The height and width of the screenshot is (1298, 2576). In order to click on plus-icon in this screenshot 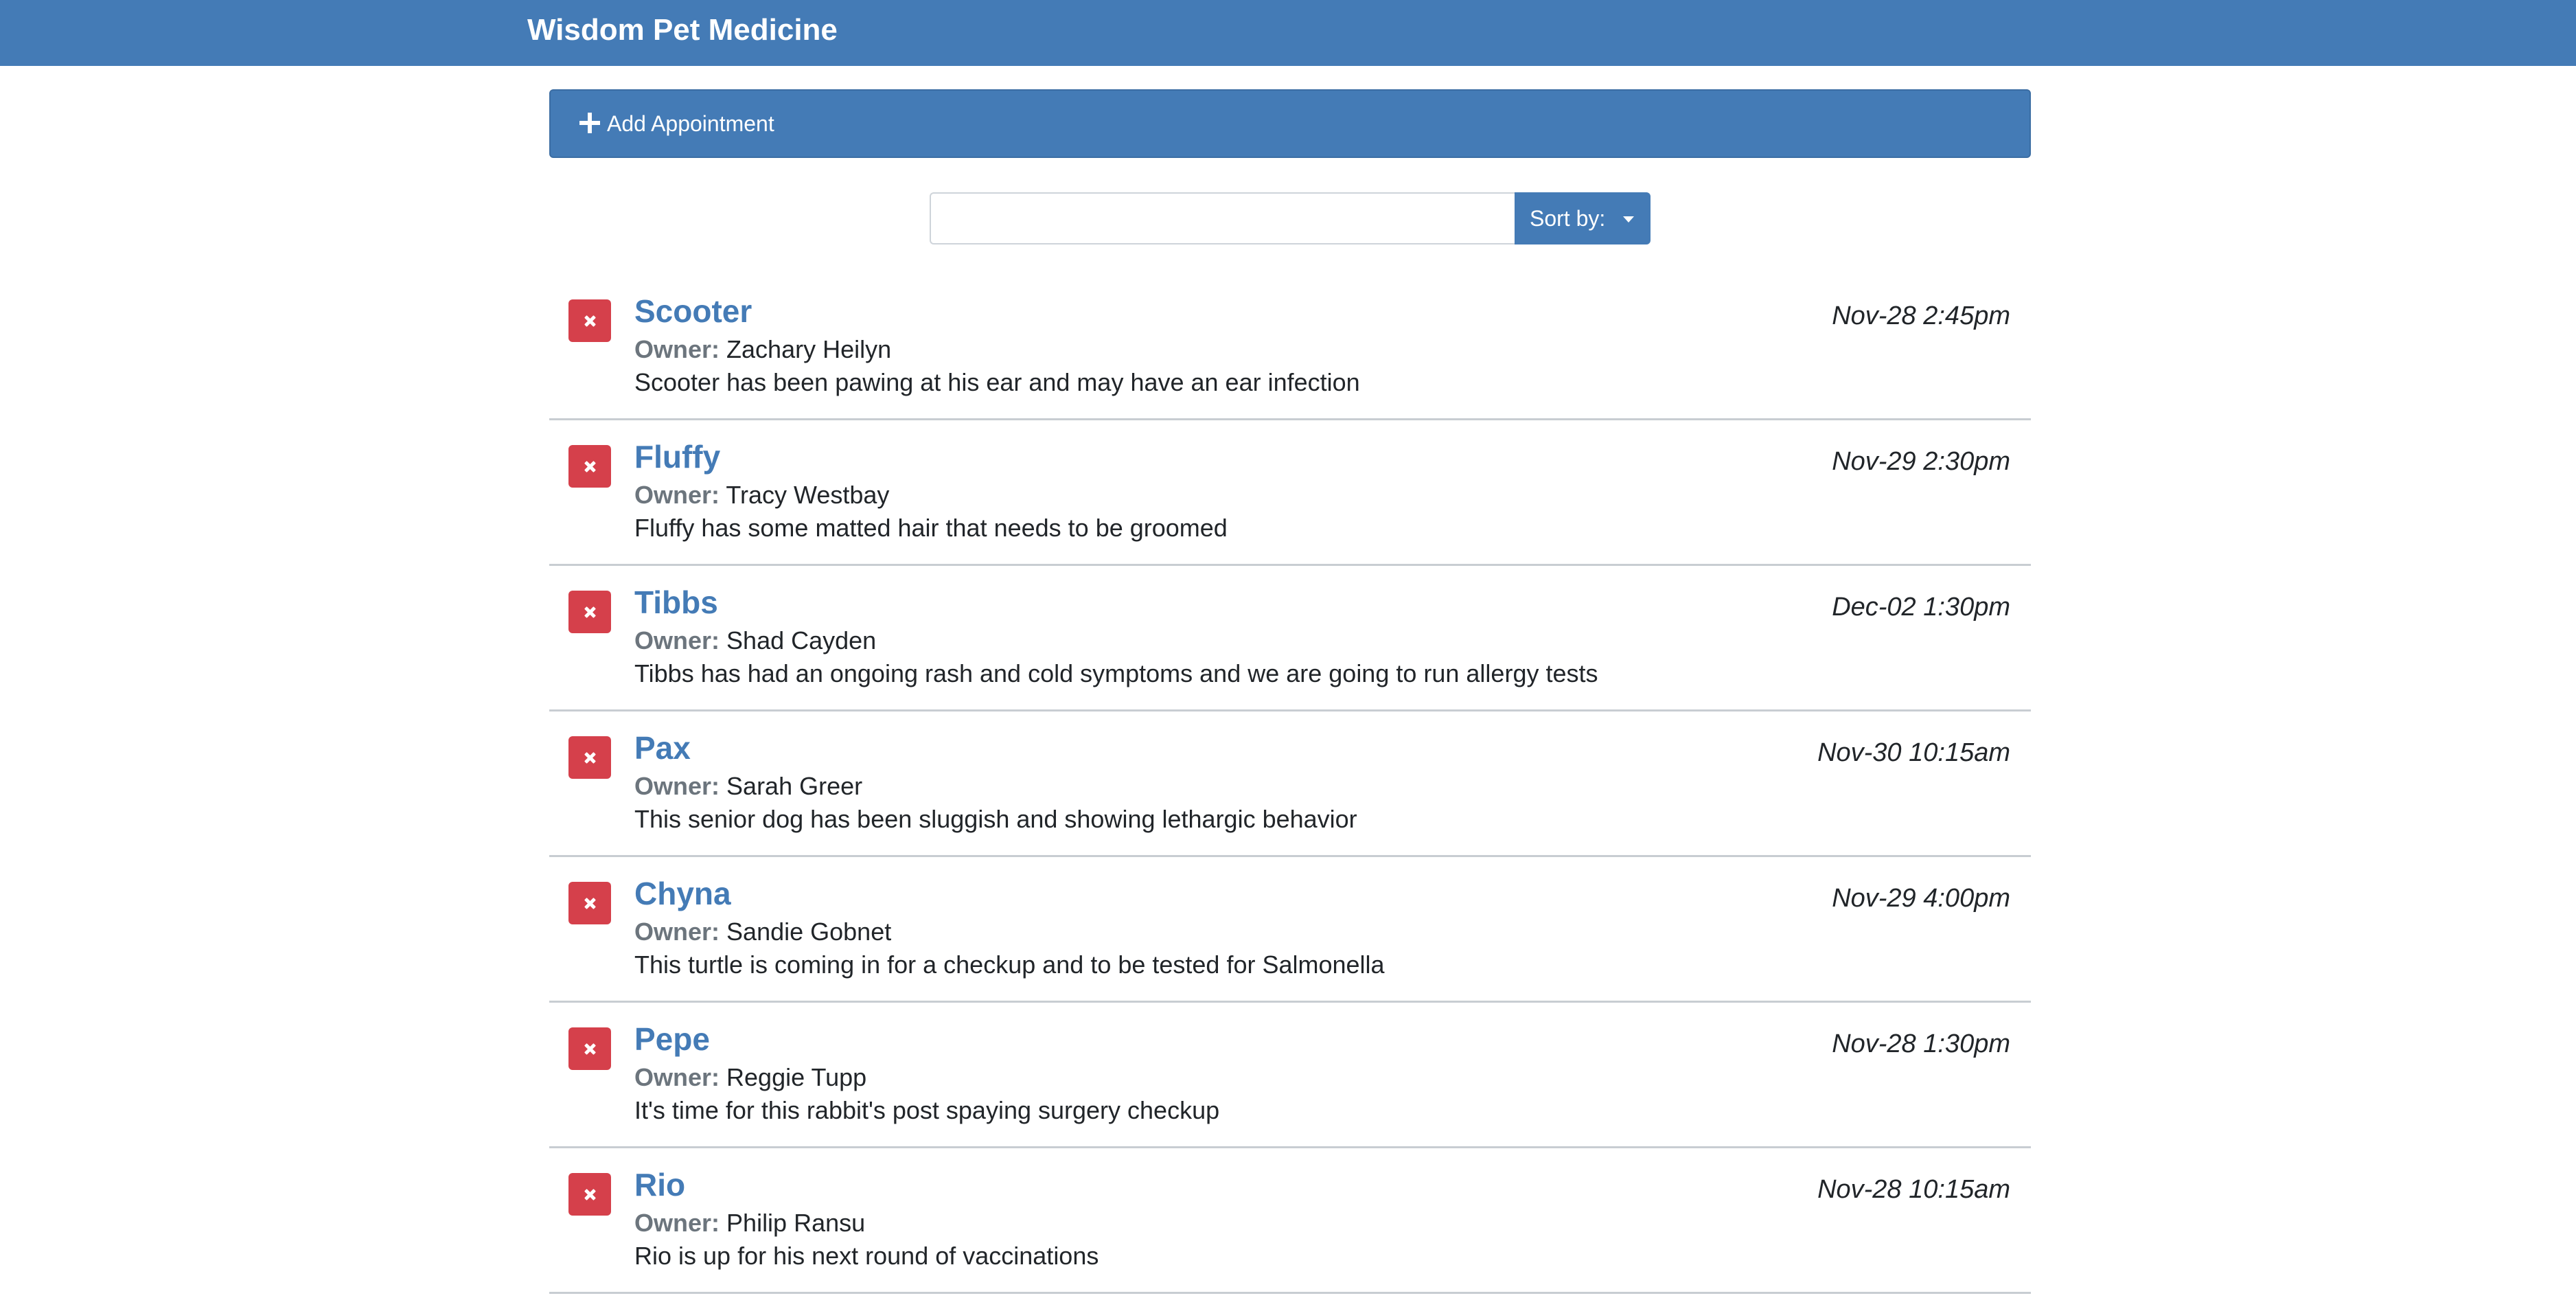, I will do `click(589, 123)`.